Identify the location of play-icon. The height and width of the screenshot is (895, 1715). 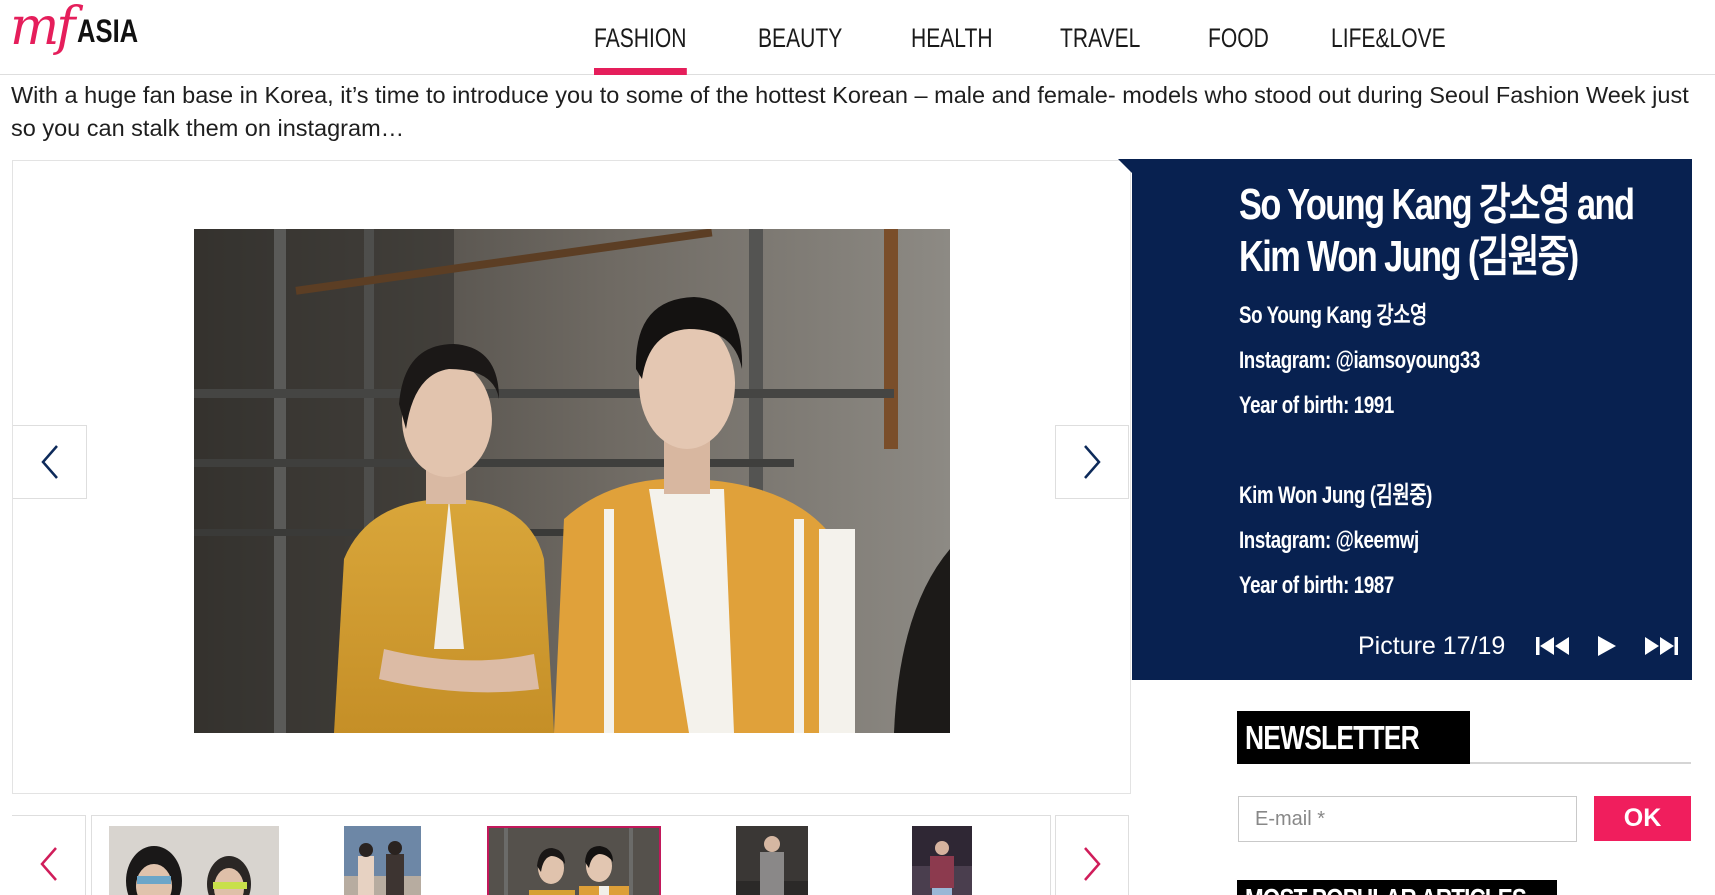
(1607, 646).